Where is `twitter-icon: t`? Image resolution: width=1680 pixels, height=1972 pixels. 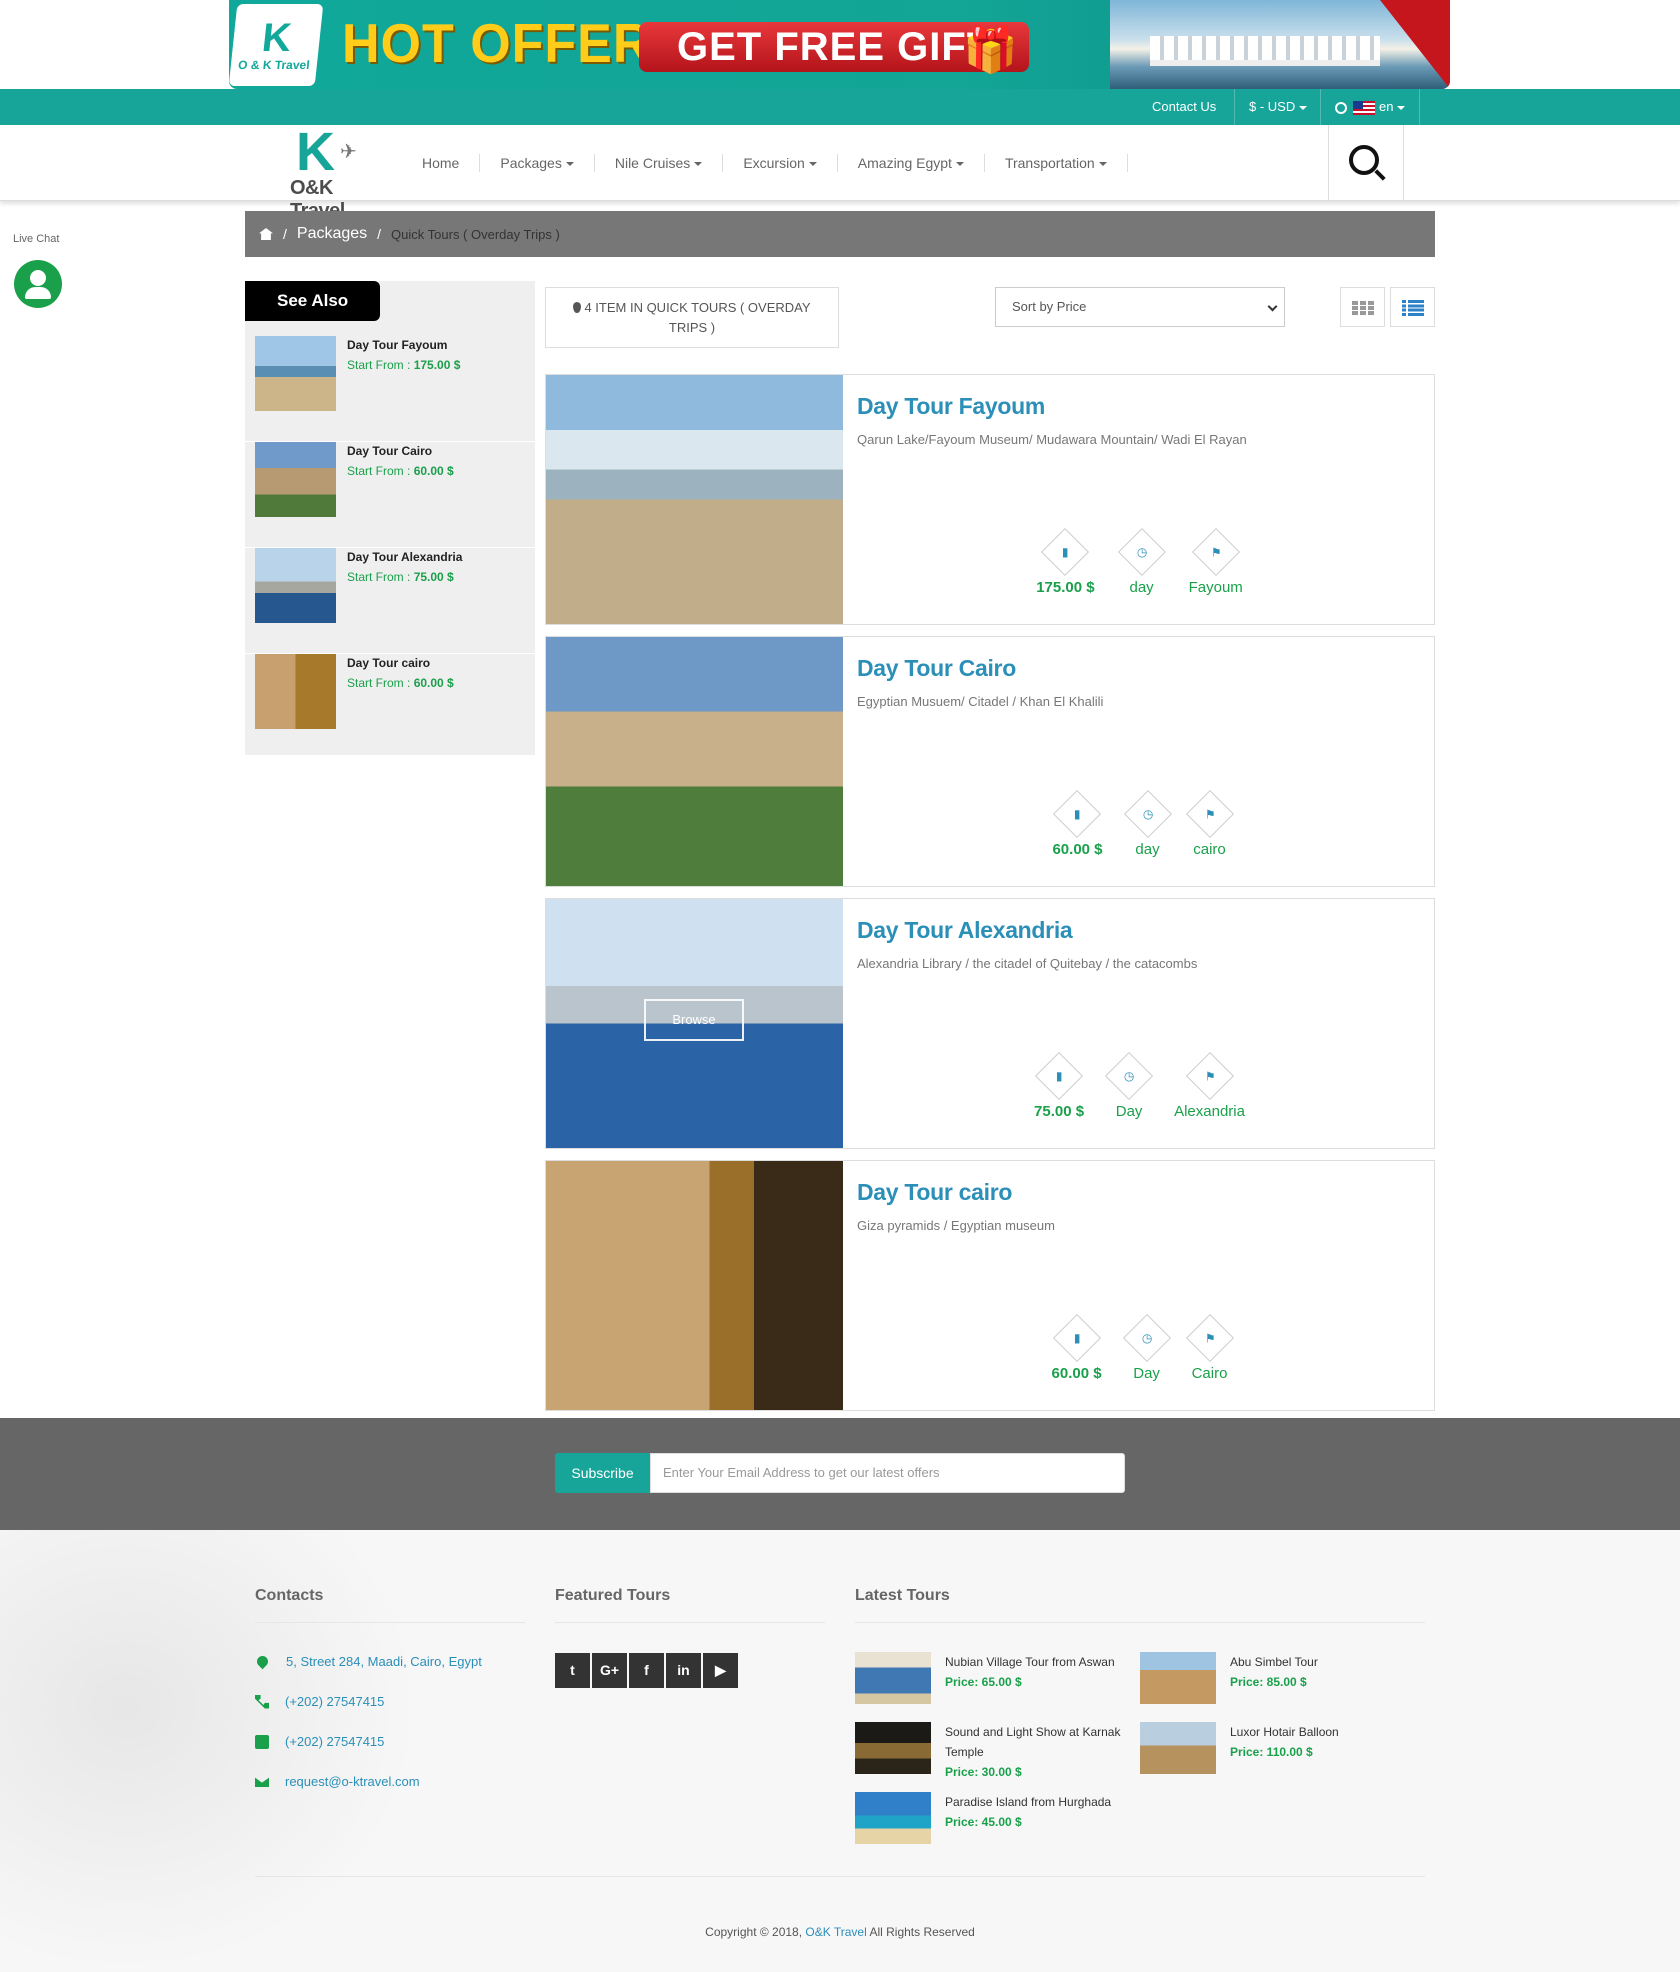 twitter-icon: t is located at coordinates (572, 1670).